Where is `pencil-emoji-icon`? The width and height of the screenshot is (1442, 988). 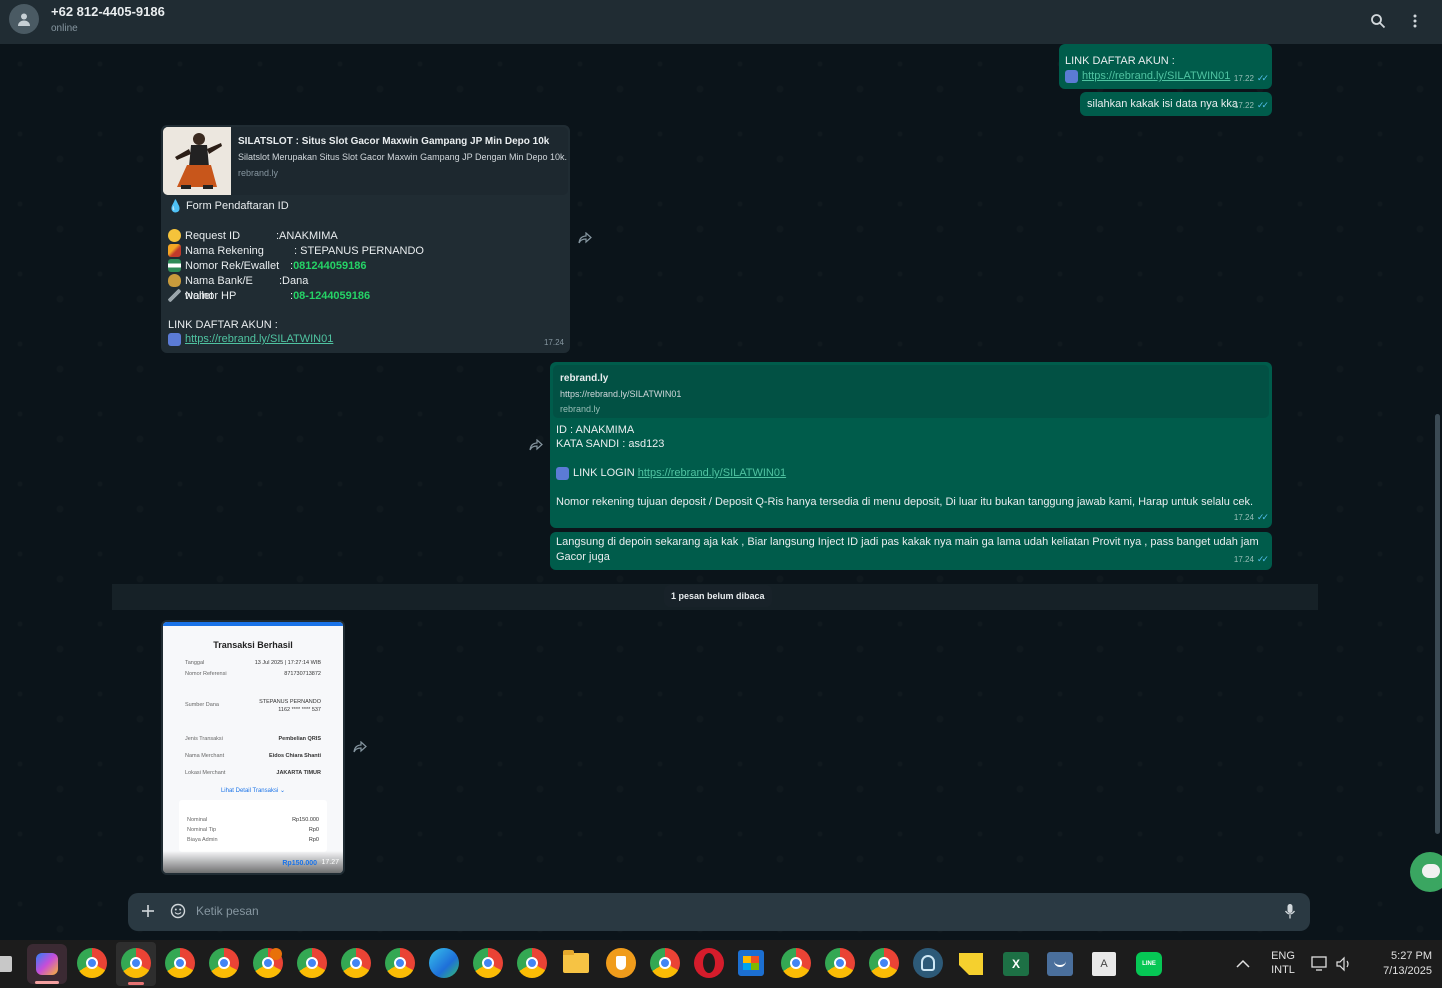 pencil-emoji-icon is located at coordinates (174, 250).